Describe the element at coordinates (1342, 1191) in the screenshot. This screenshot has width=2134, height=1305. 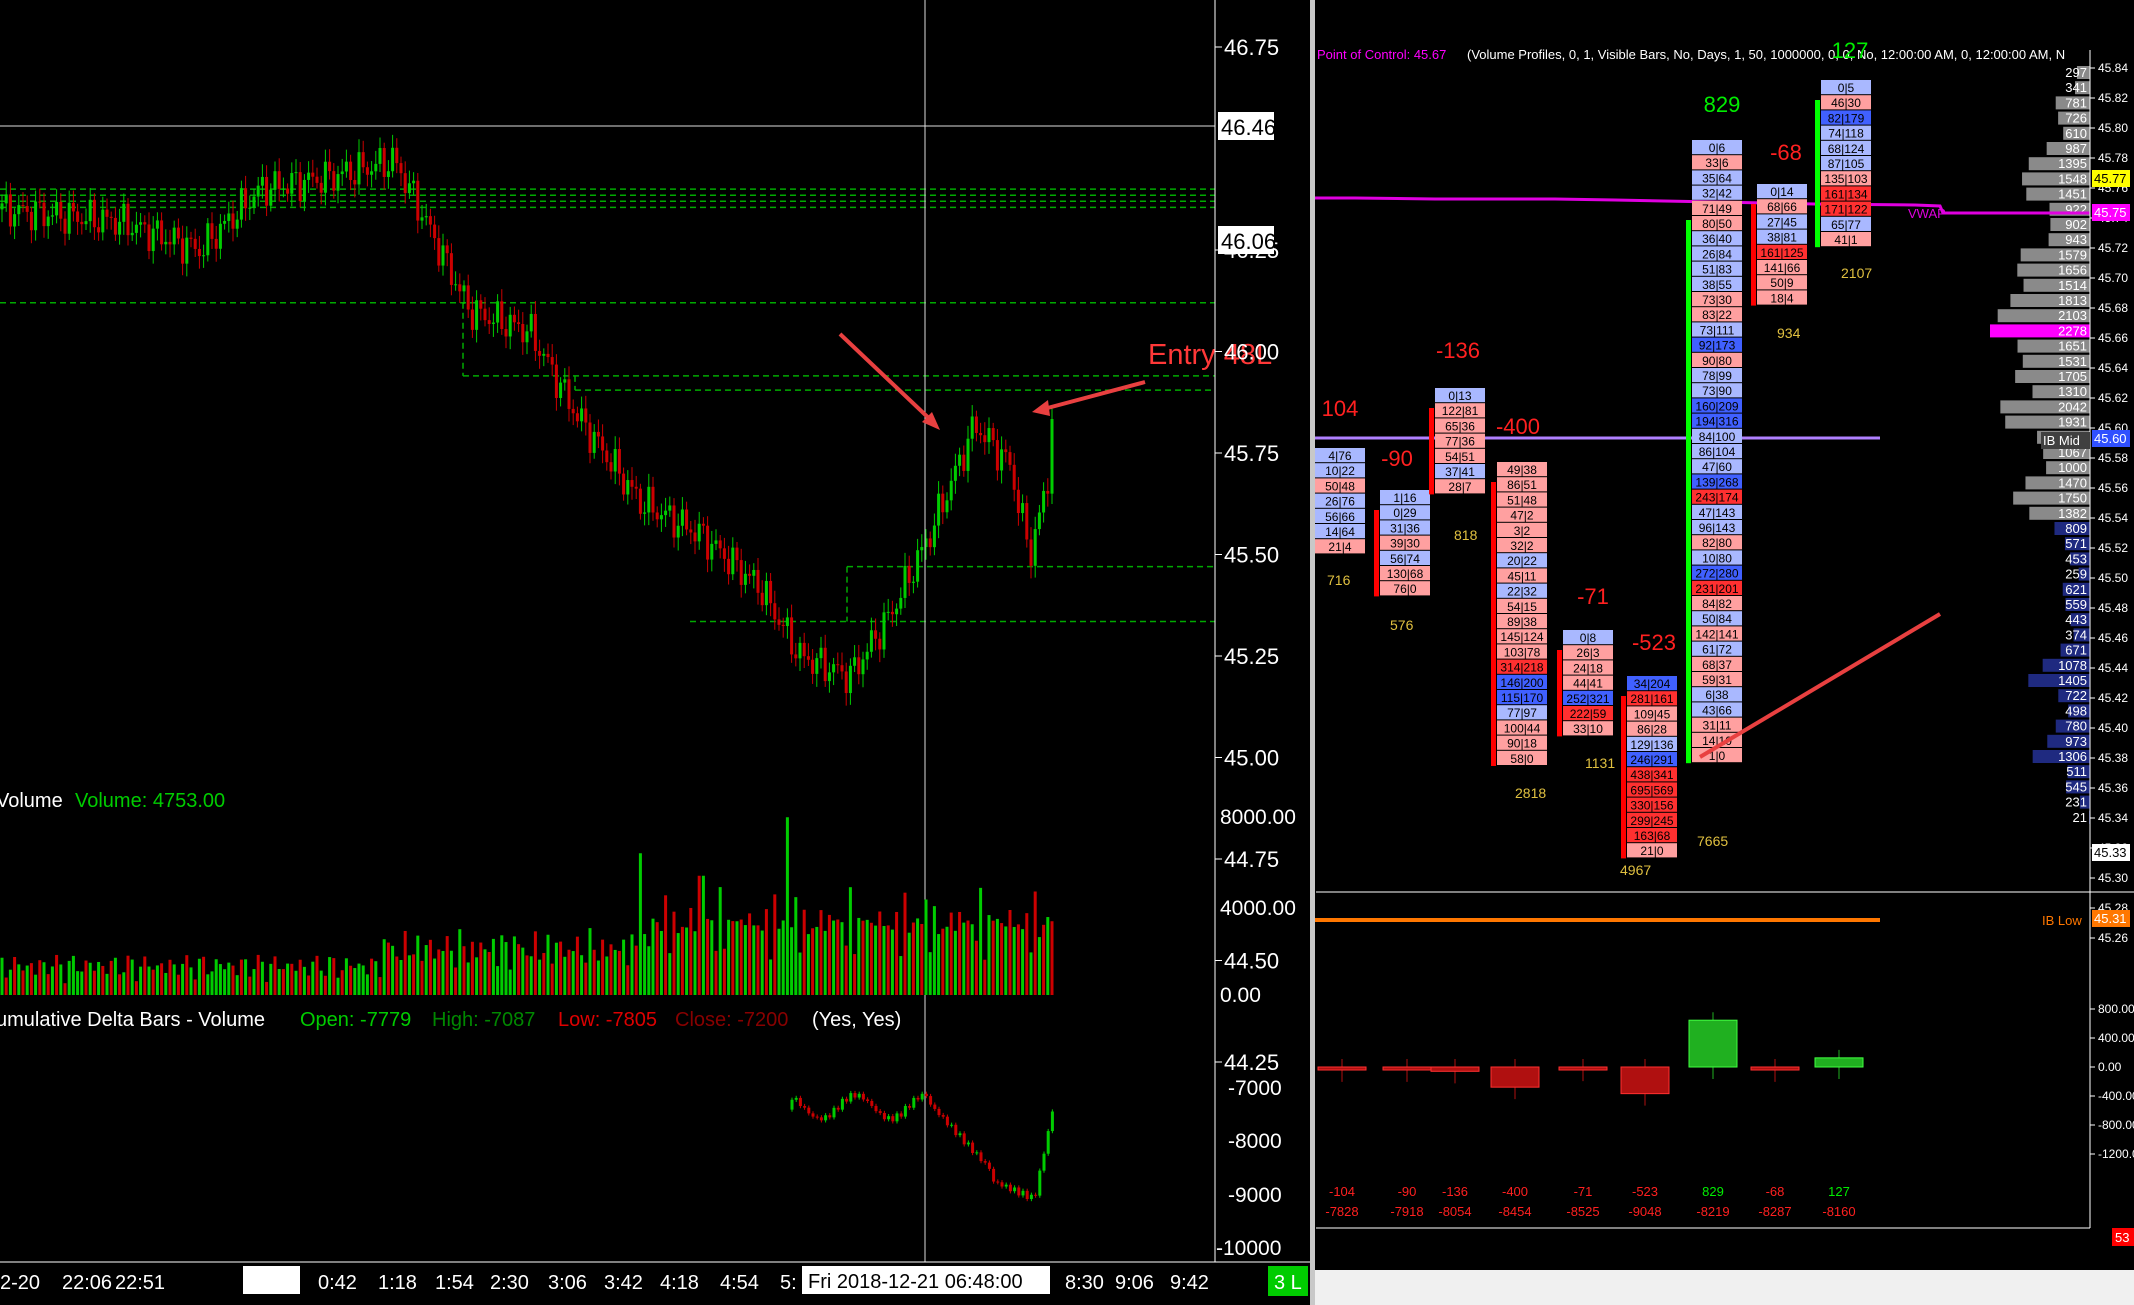
I see `delta-row-value: -104` at that location.